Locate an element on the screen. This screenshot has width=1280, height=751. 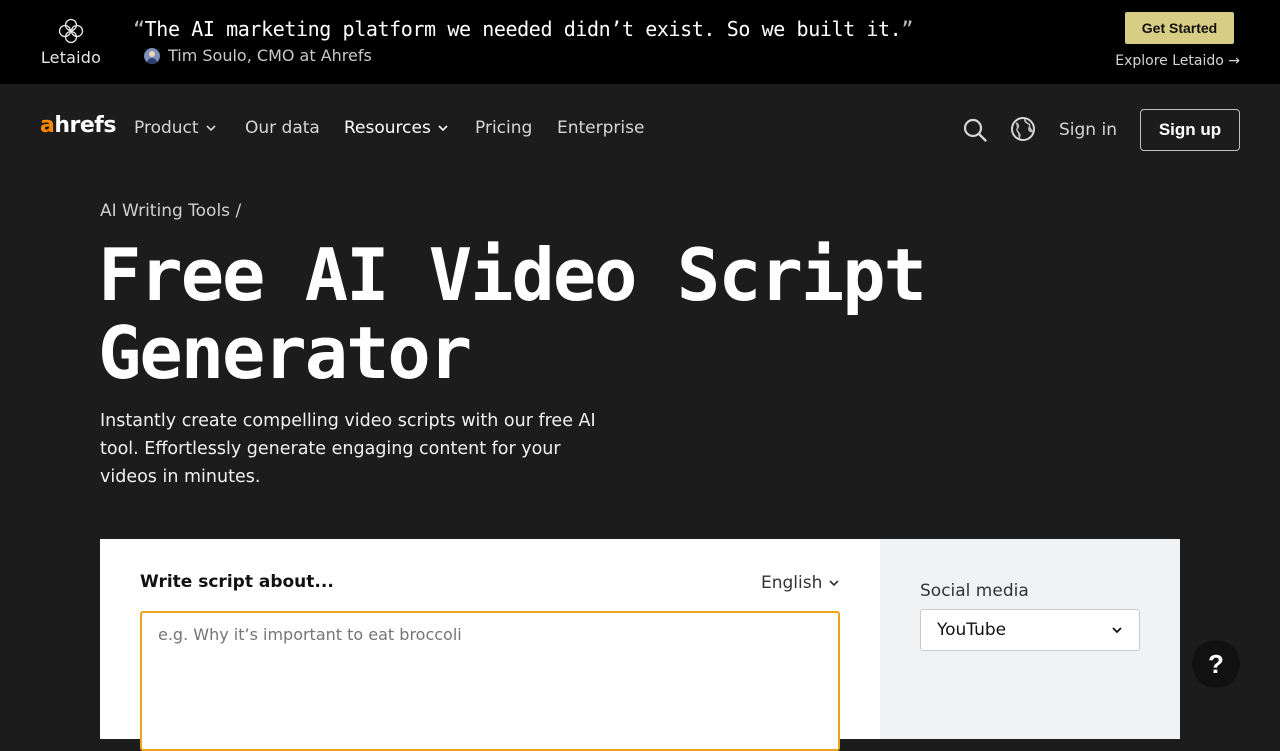
options-panel: Social media YouTube is located at coordinates (1030, 639).